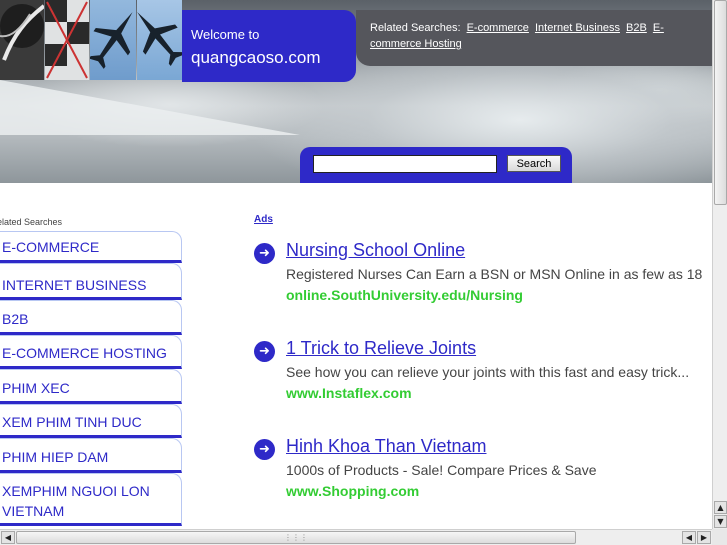 The image size is (727, 545). Describe the element at coordinates (405, 164) in the screenshot. I see `search-input` at that location.